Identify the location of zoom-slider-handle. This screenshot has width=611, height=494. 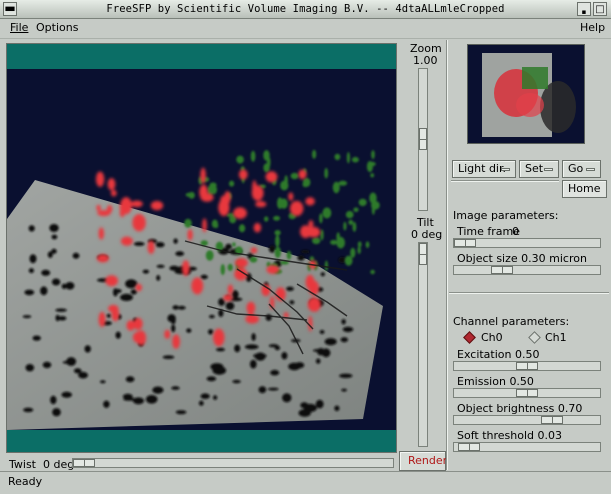
(423, 139).